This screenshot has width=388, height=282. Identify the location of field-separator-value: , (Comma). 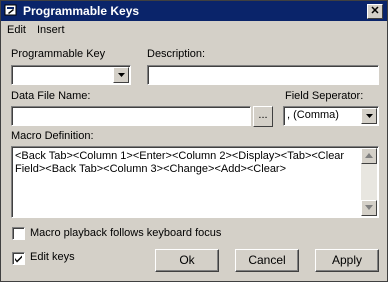
(313, 115).